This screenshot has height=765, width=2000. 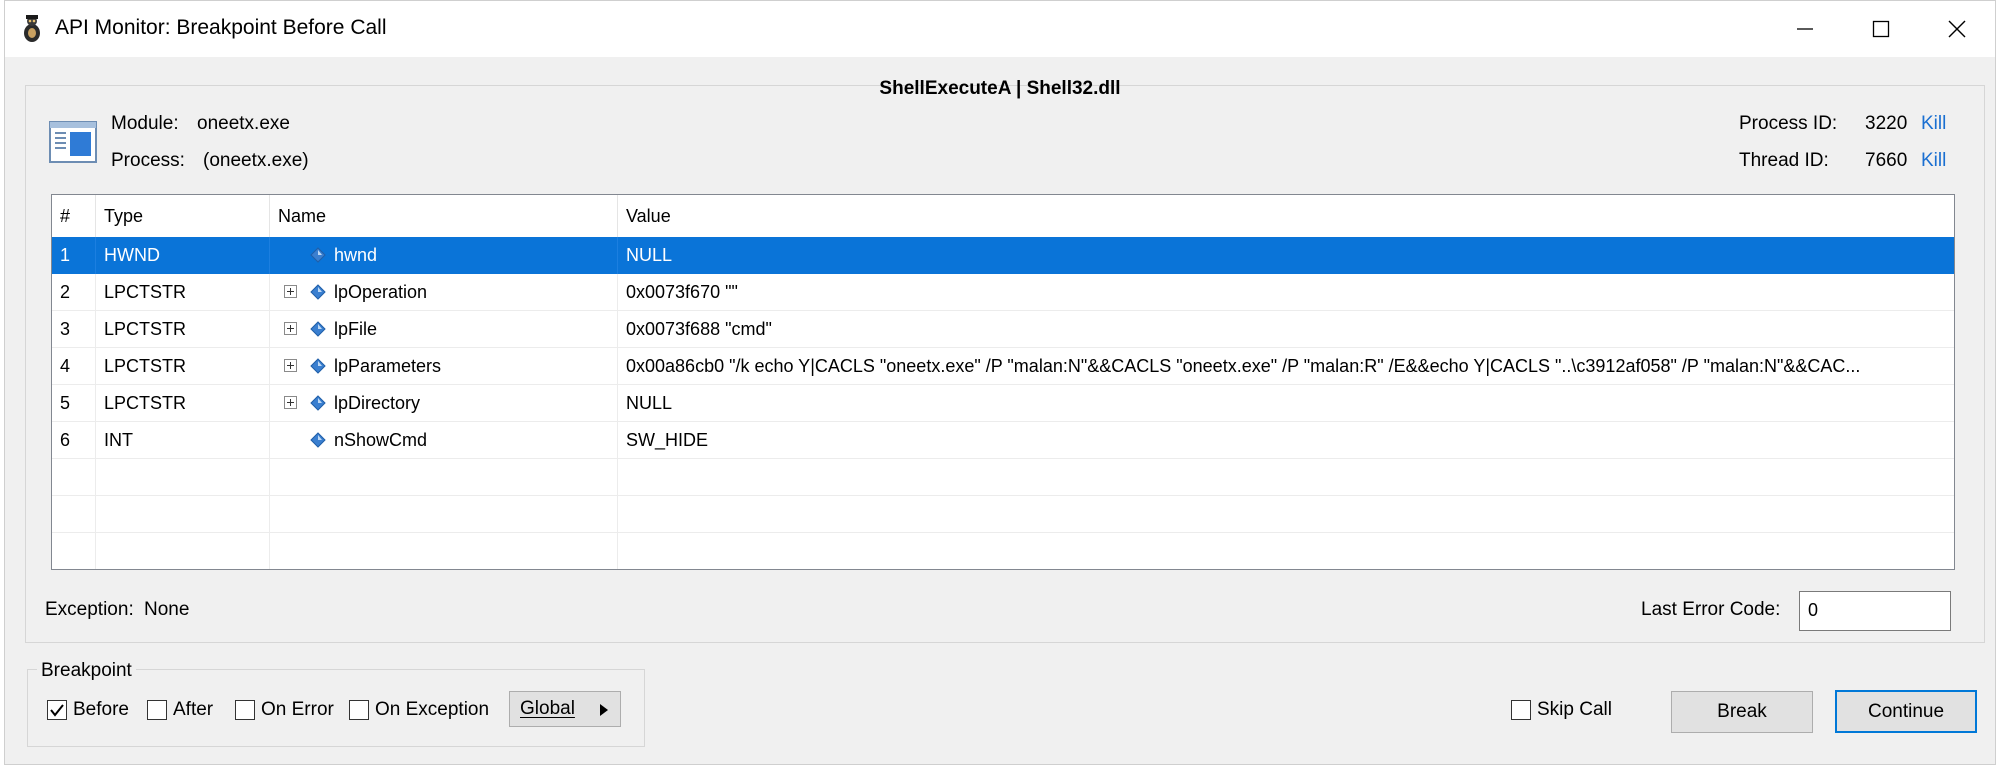 What do you see at coordinates (699, 329) in the screenshot?
I see `row-value: 0x0073f688 "cmd"` at bounding box center [699, 329].